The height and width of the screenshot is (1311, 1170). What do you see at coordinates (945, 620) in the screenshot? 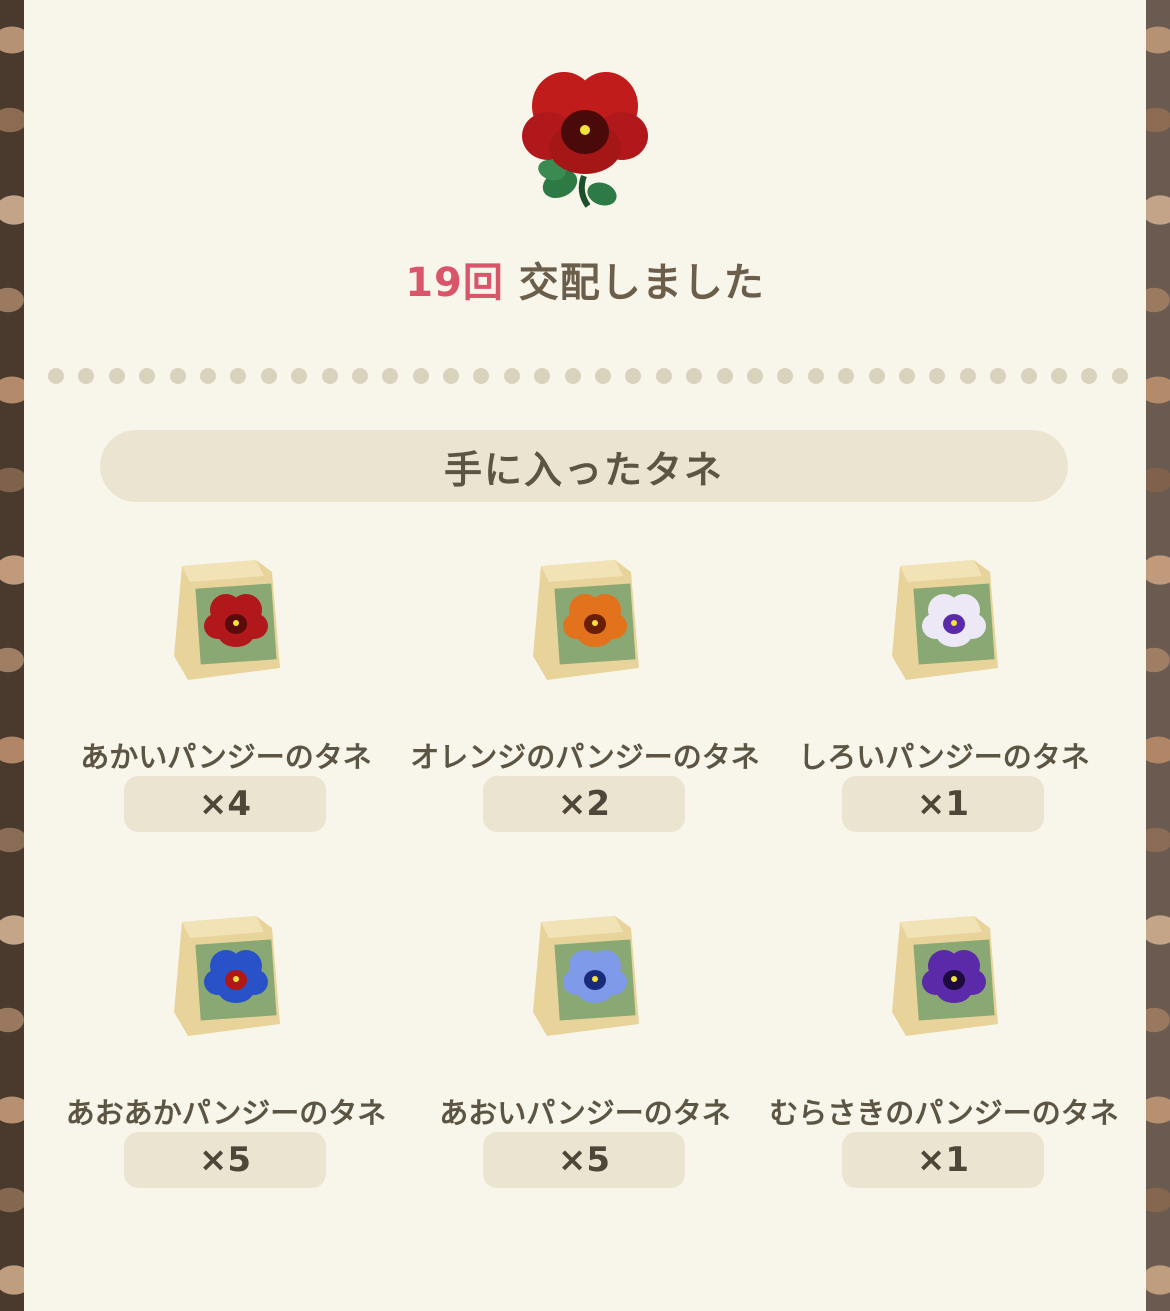
I see `white-pansy-seed-bag-icon` at bounding box center [945, 620].